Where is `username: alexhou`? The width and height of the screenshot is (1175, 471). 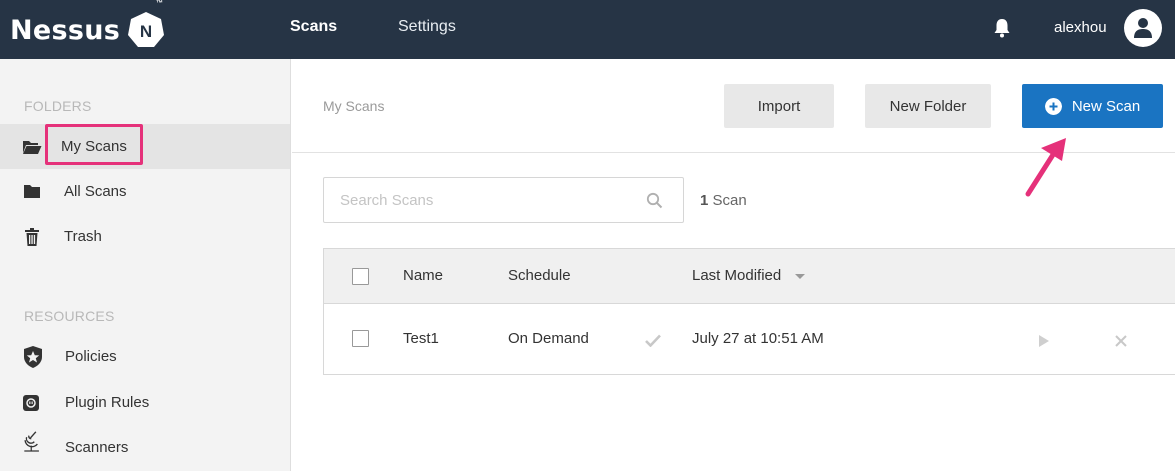 username: alexhou is located at coordinates (1080, 27).